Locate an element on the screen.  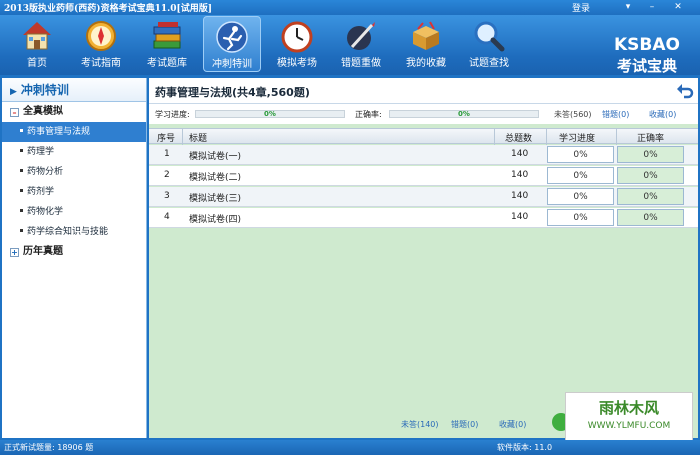
restore-icon: – is located at coordinates (652, 7).